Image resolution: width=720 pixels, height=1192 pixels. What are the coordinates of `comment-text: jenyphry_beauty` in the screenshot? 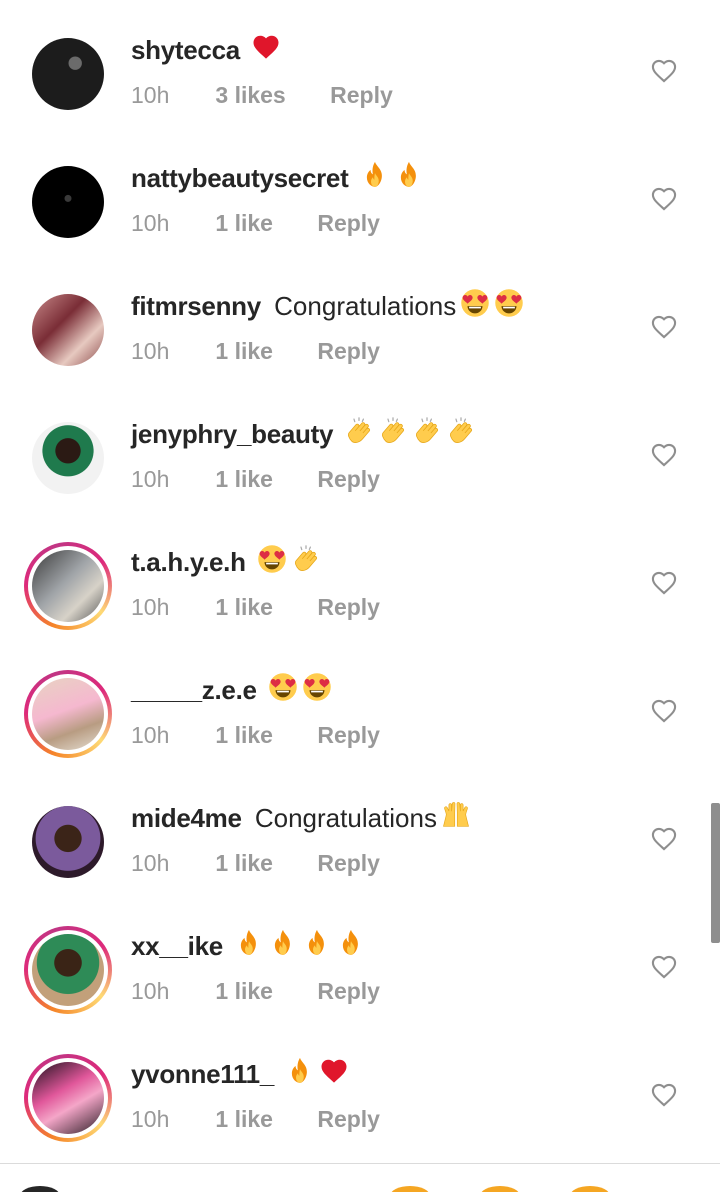 It's located at (303, 435).